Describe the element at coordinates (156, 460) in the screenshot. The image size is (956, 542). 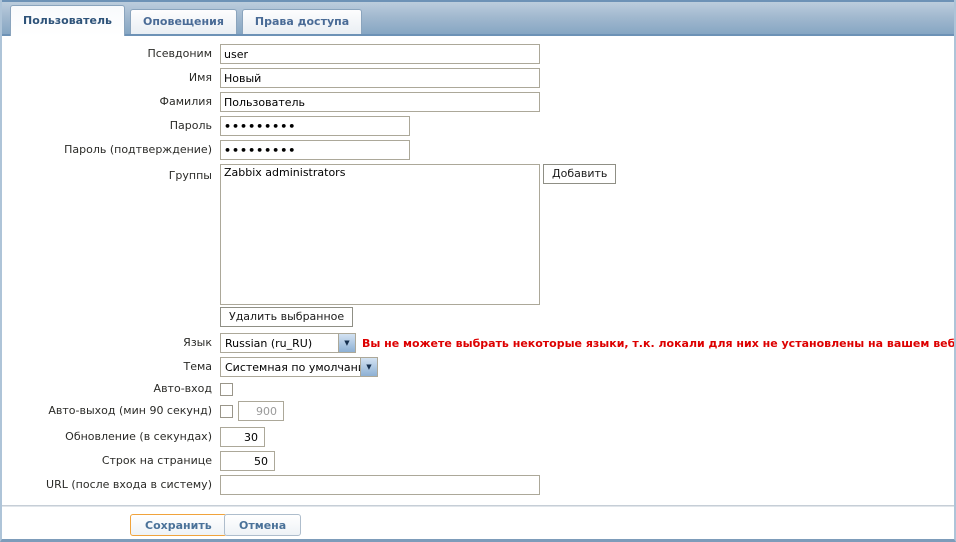
I see `rows-per-page-label: Строк на странице` at that location.